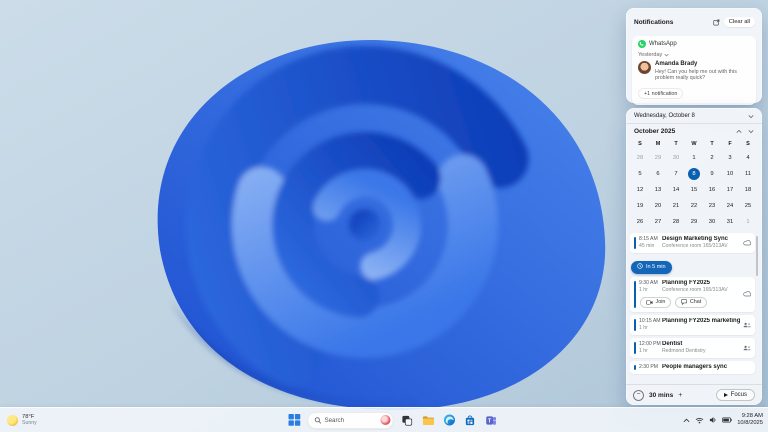  I want to click on event-title: Planning FY2025 marketing, so click(701, 320).